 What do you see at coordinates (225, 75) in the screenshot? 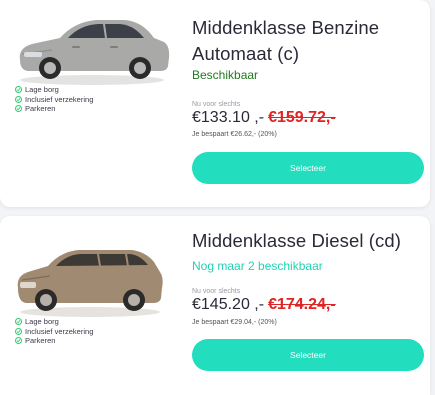
I see `availability-status: Beschikbaar` at bounding box center [225, 75].